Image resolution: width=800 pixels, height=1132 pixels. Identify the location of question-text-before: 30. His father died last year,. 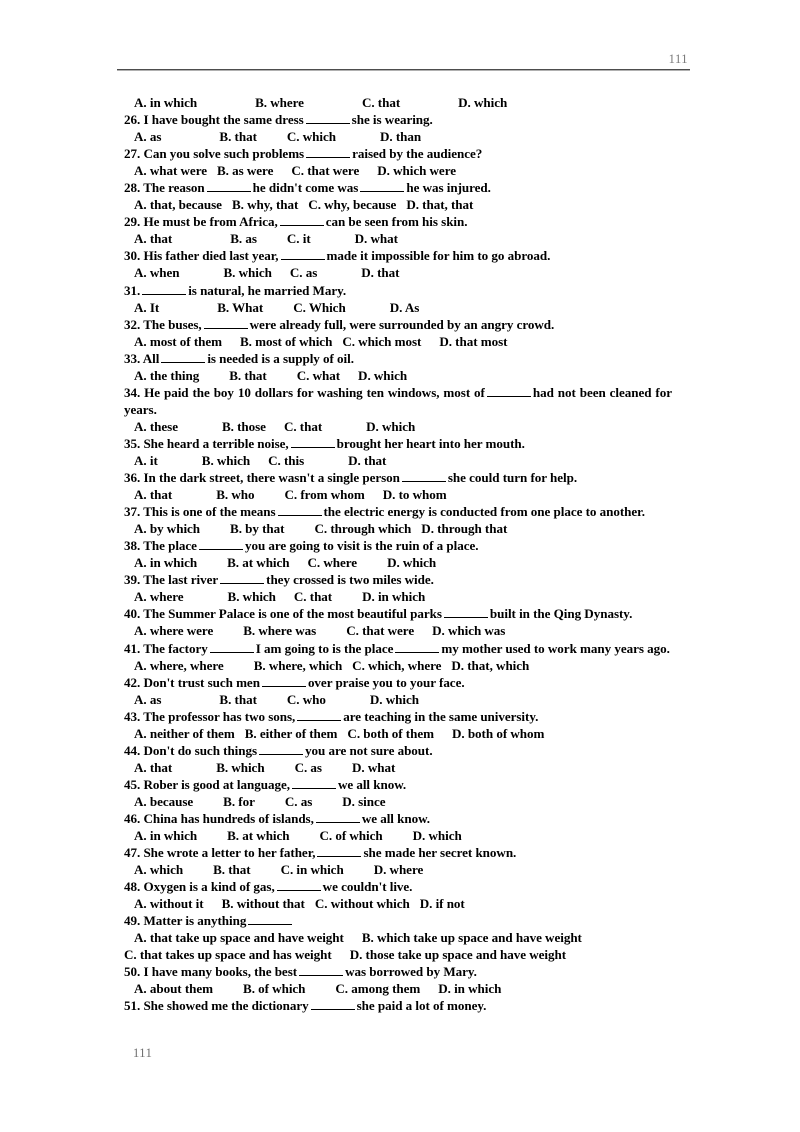
(201, 256).